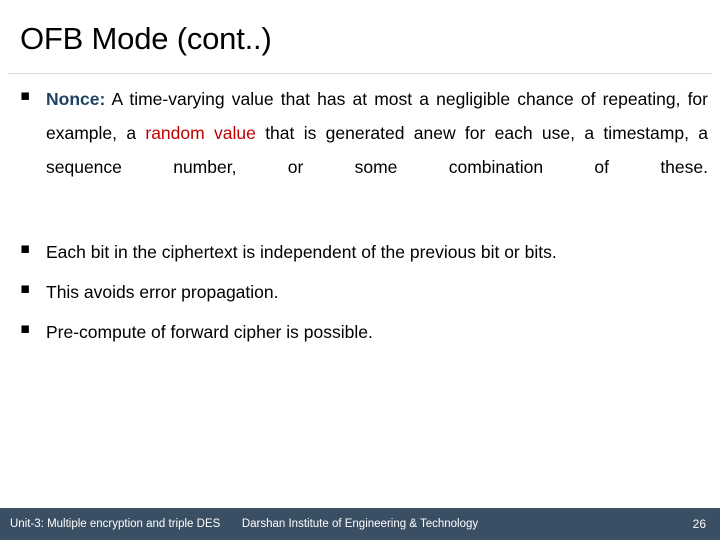 The image size is (720, 540). What do you see at coordinates (162, 292) in the screenshot?
I see `list-item-text: This avoids error propagation.` at bounding box center [162, 292].